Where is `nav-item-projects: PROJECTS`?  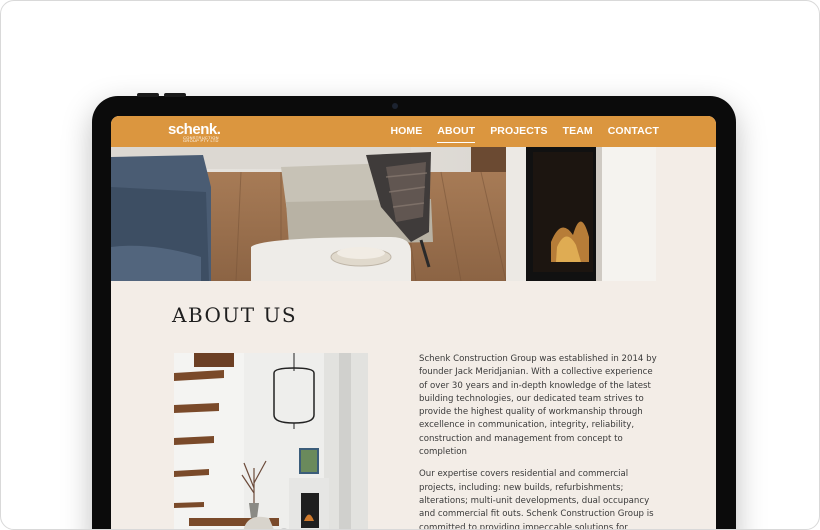
nav-item-projects: PROJECTS is located at coordinates (518, 131).